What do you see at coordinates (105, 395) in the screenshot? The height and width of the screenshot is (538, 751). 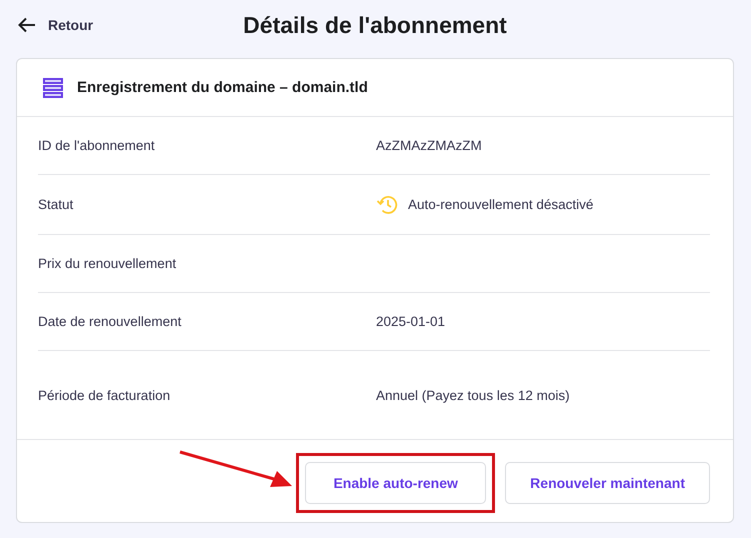 I see `field-label: Période de facturation` at bounding box center [105, 395].